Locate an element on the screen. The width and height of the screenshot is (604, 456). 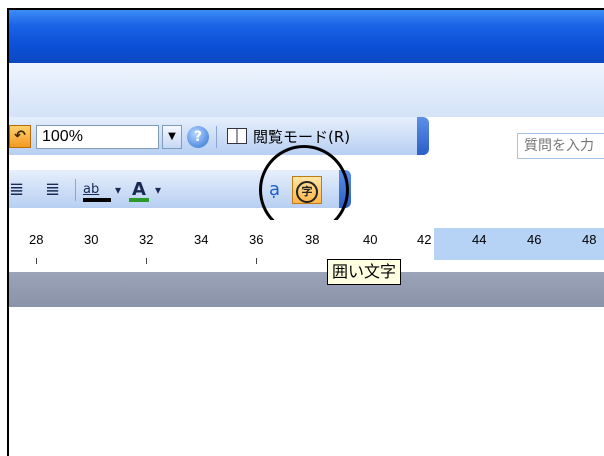
undo-button: ↶ is located at coordinates (20, 136).